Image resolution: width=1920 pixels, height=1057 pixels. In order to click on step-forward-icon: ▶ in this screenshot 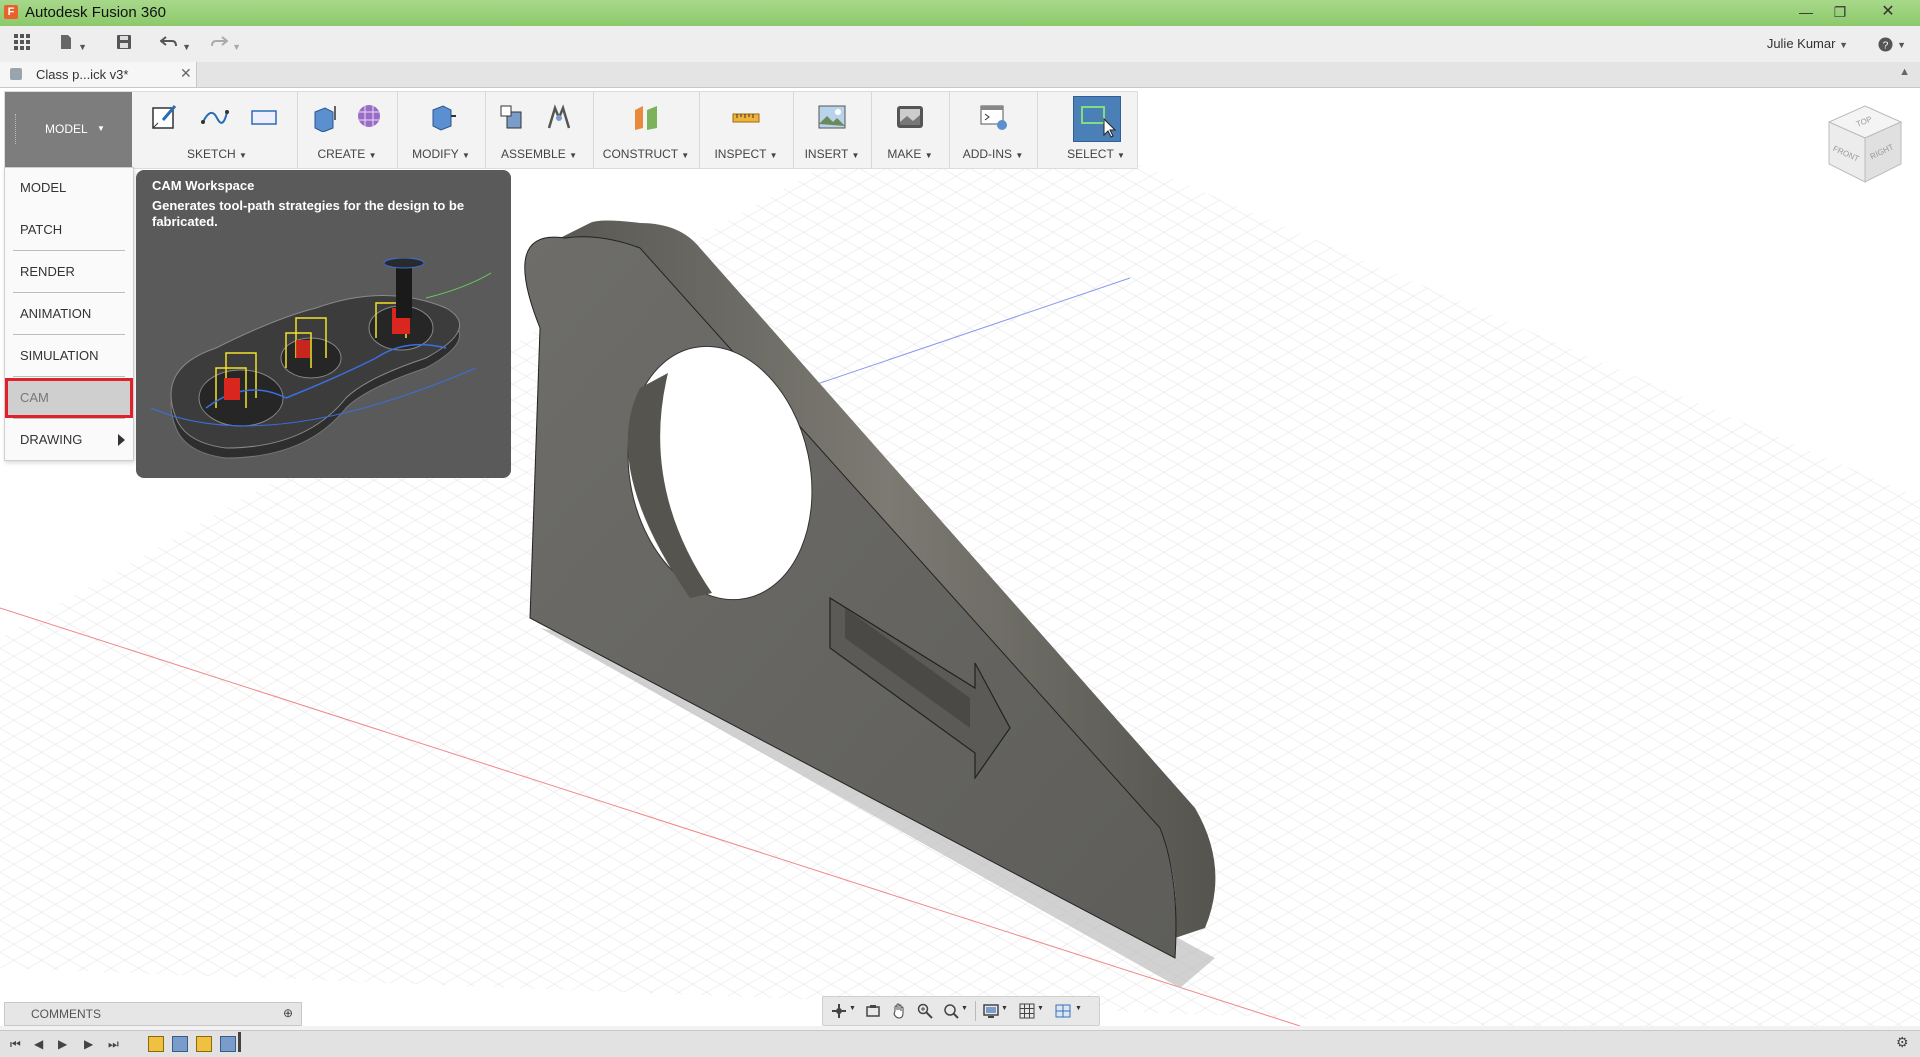, I will do `click(88, 1044)`.